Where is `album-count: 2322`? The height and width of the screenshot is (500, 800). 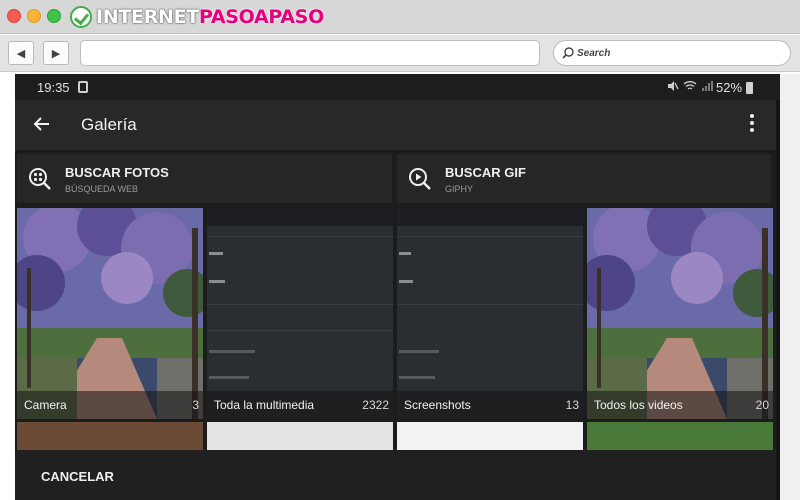
album-count: 2322 is located at coordinates (375, 405).